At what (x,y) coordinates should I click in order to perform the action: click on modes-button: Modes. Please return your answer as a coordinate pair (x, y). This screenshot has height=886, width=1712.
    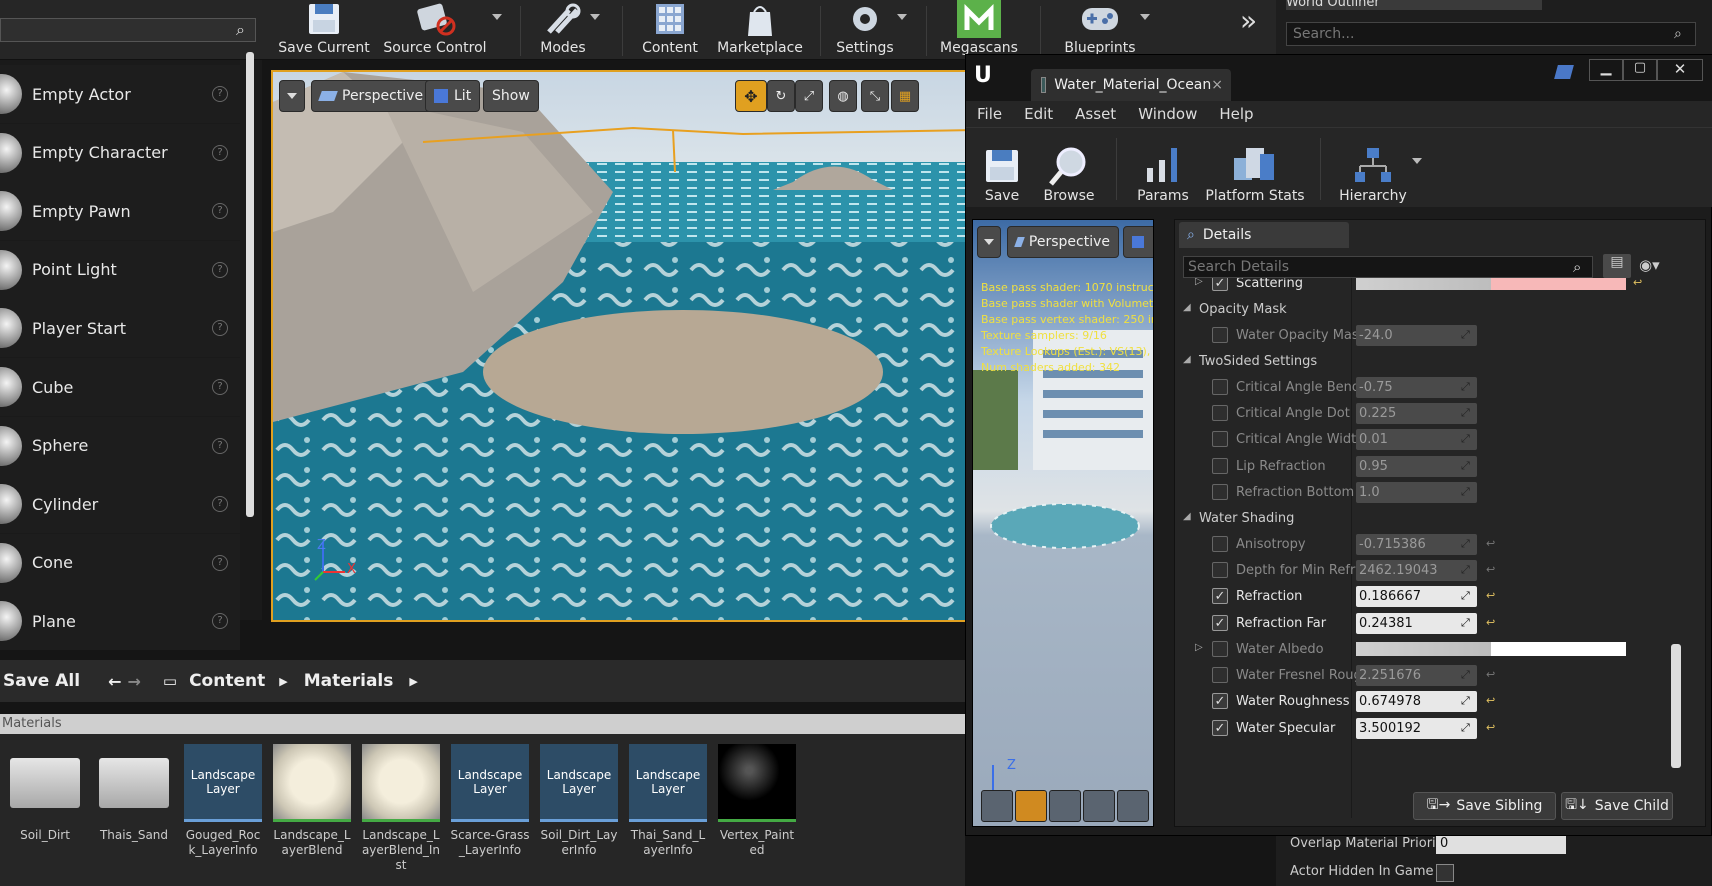
    Looking at the image, I should click on (563, 30).